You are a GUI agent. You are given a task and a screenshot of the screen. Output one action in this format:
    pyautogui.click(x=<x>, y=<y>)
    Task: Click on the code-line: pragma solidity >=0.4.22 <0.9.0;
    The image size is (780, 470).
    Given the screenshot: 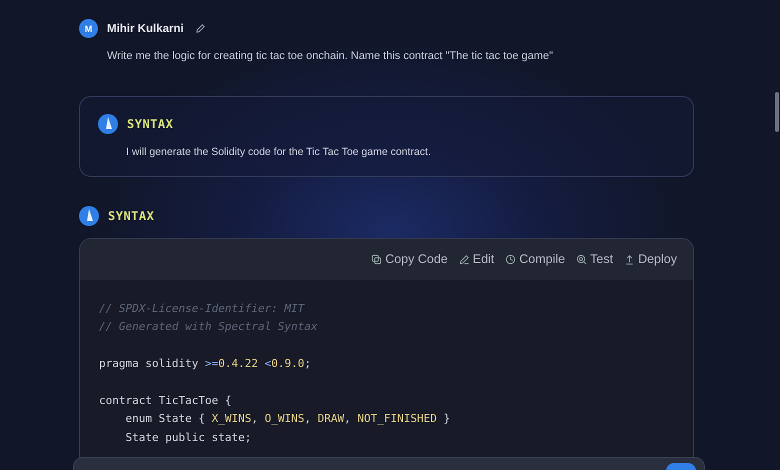 What is the action you would take?
    pyautogui.click(x=205, y=364)
    